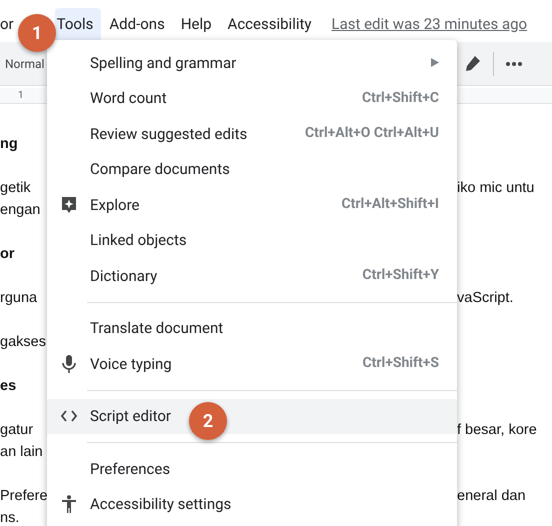 This screenshot has height=526, width=552. I want to click on menu-bar-item: Add-ons, so click(137, 24).